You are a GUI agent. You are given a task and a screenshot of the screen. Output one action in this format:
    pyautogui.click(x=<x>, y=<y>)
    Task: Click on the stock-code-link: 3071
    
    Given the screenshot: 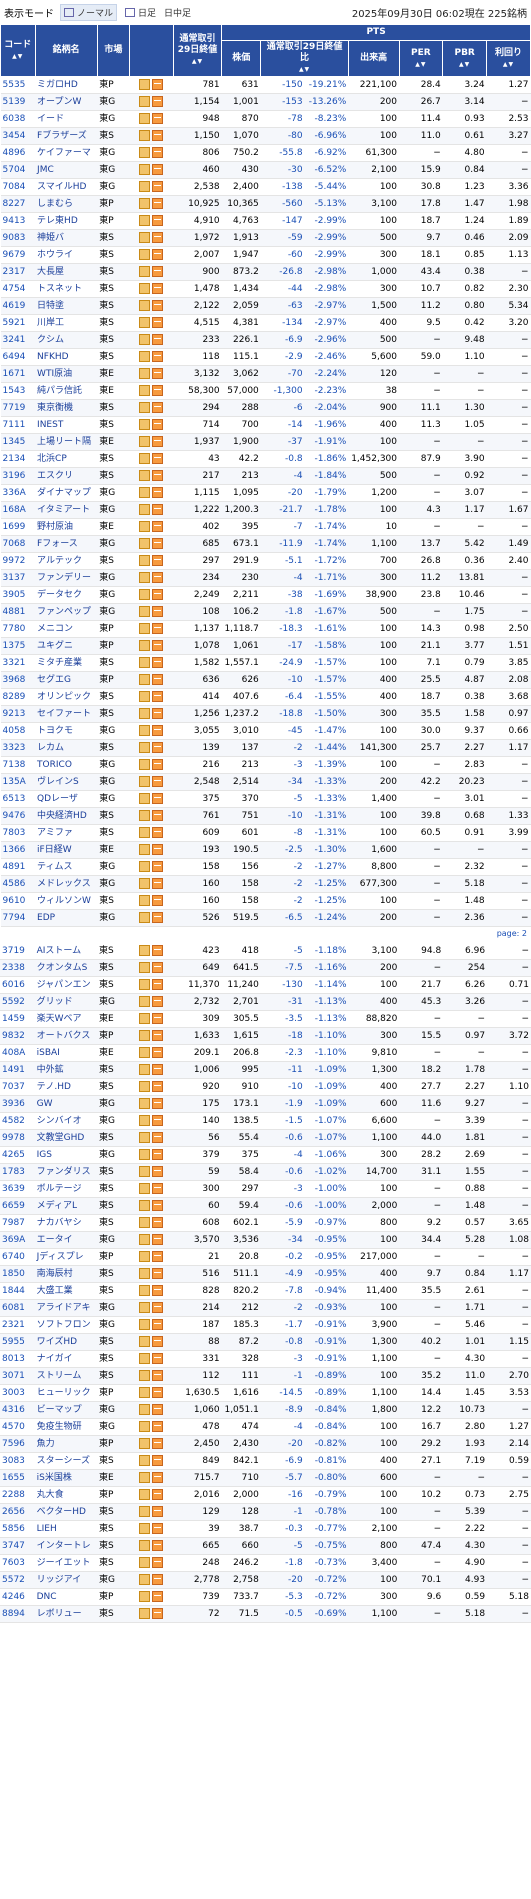 What is the action you would take?
    pyautogui.click(x=17, y=1376)
    